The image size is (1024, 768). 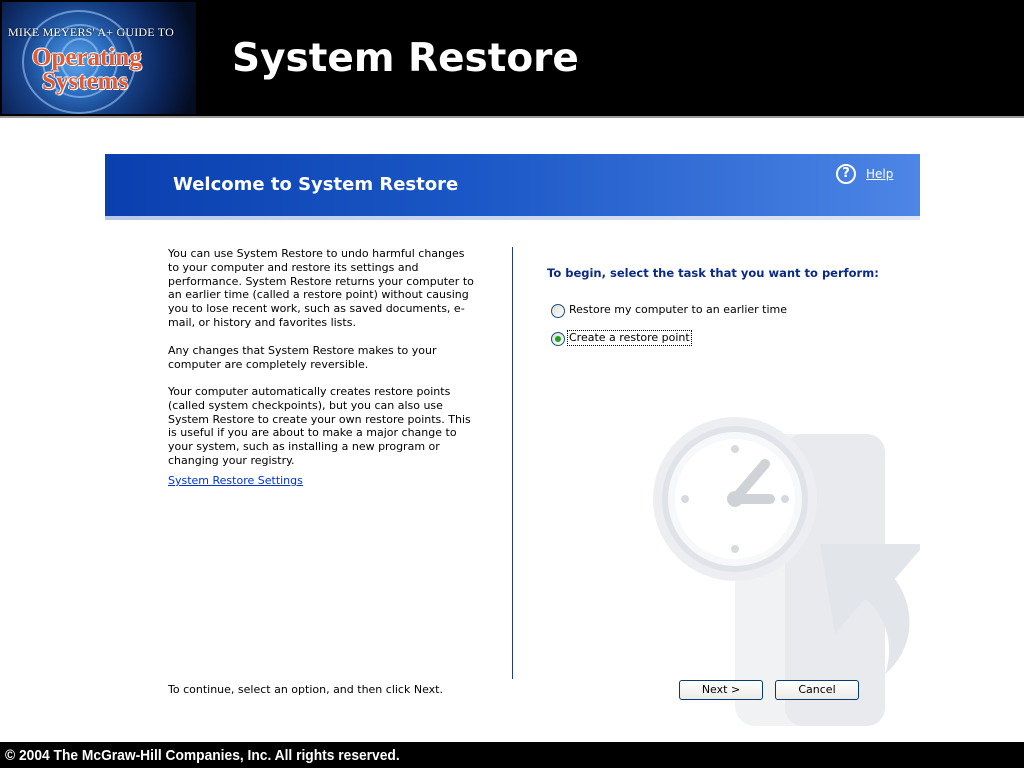 I want to click on option-label: Restore my computer to an earlier time, so click(x=678, y=310).